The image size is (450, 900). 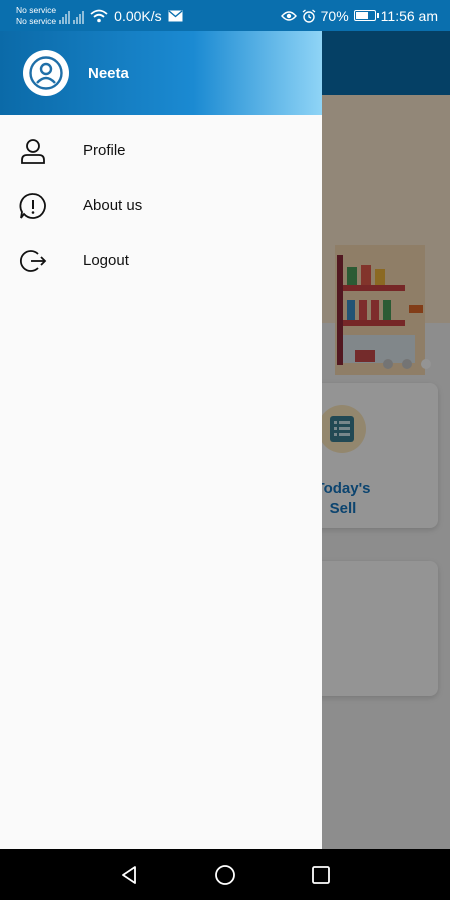 I want to click on eye-icon, so click(x=288, y=15).